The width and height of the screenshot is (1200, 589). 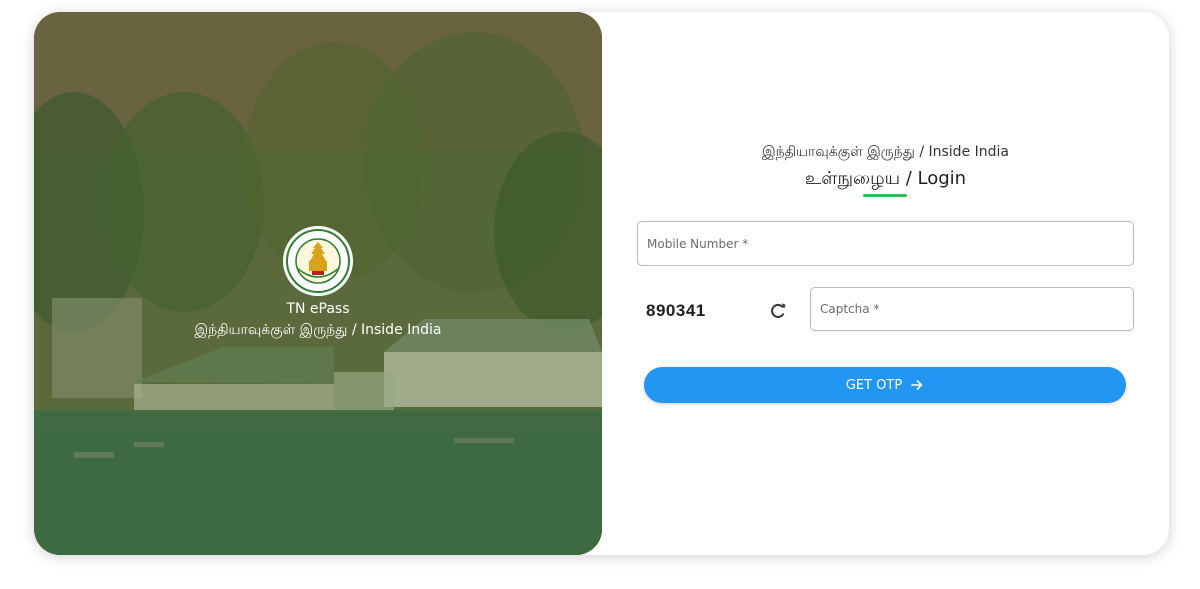 What do you see at coordinates (917, 385) in the screenshot?
I see `arrow-right-icon` at bounding box center [917, 385].